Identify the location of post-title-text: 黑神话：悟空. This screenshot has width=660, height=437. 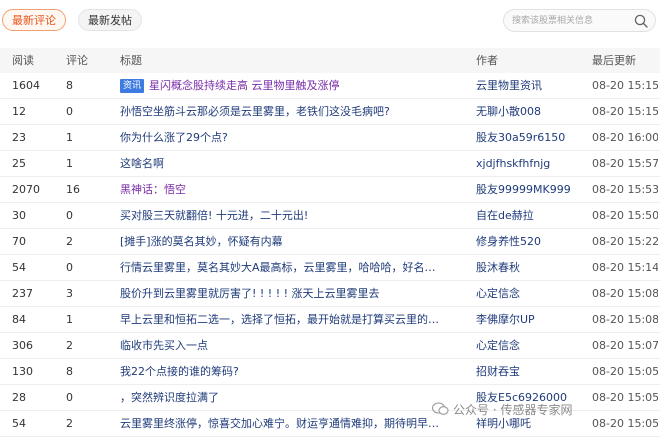
(153, 189).